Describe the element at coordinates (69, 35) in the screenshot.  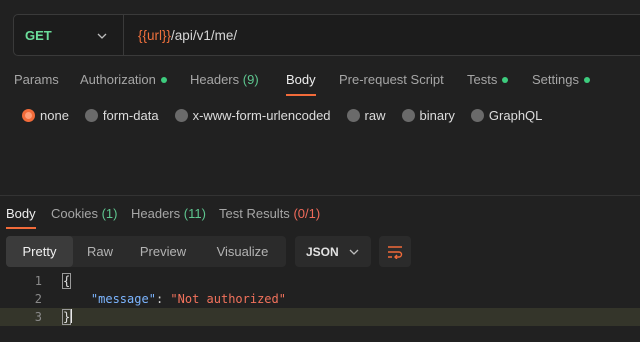
I see `method-select: GET` at that location.